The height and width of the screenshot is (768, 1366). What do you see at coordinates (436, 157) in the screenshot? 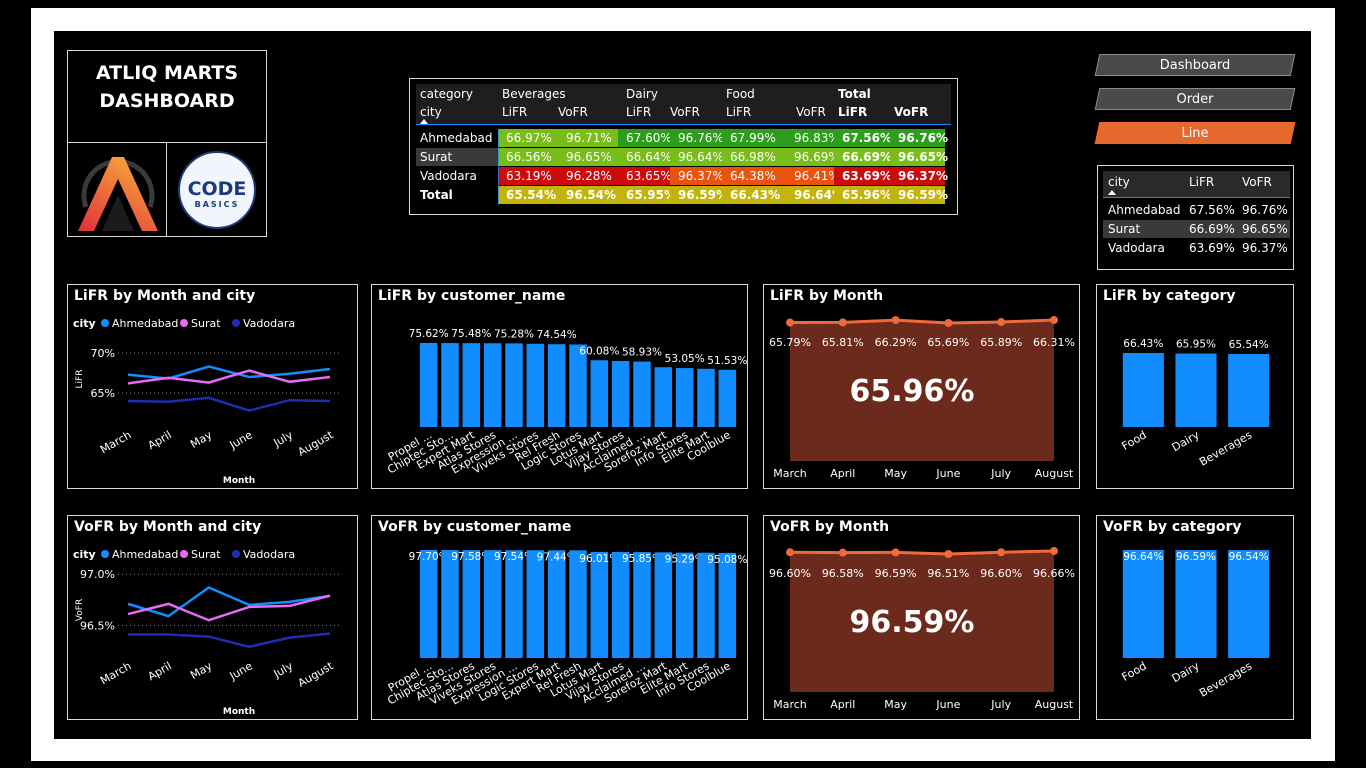
I see `matrix-row-city: Surat` at bounding box center [436, 157].